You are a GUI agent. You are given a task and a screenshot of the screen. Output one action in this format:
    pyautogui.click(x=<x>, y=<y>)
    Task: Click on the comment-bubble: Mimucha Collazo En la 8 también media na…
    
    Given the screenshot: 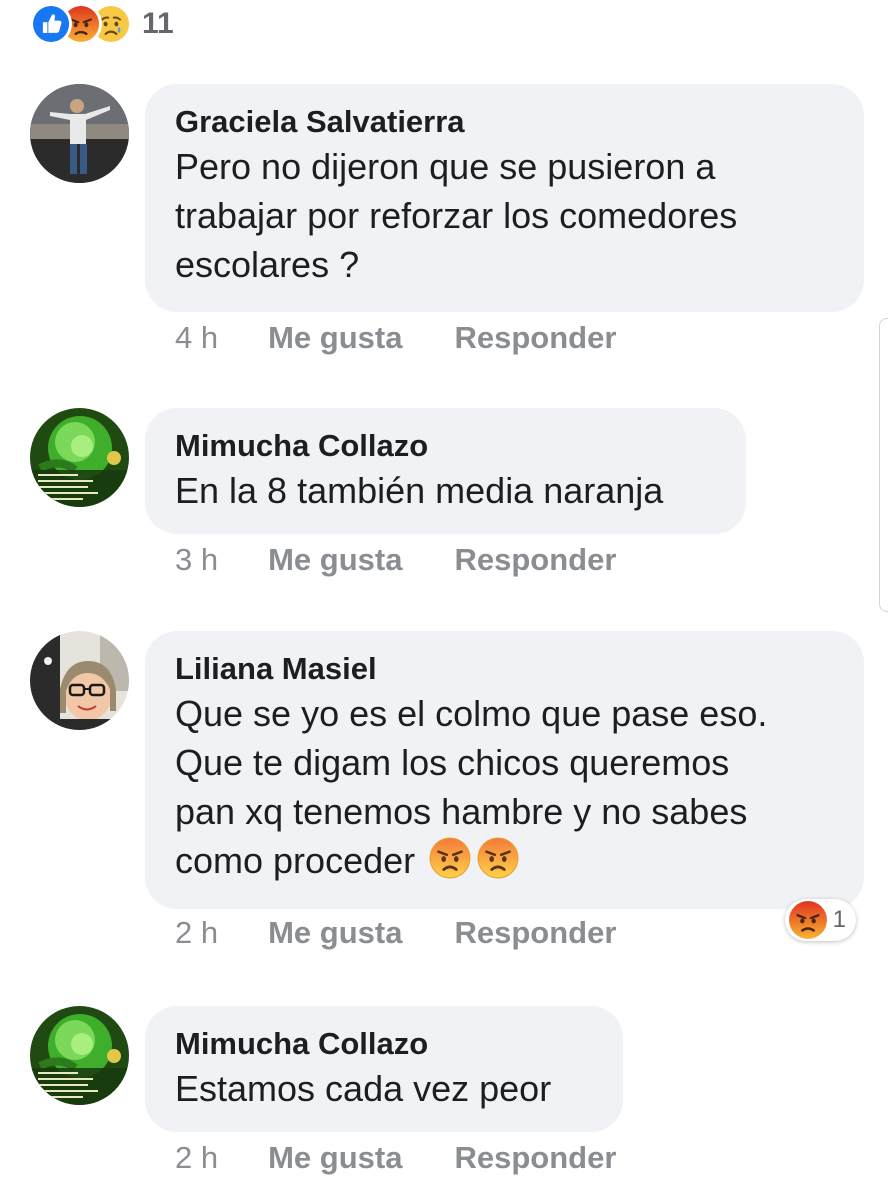 What is the action you would take?
    pyautogui.click(x=445, y=471)
    